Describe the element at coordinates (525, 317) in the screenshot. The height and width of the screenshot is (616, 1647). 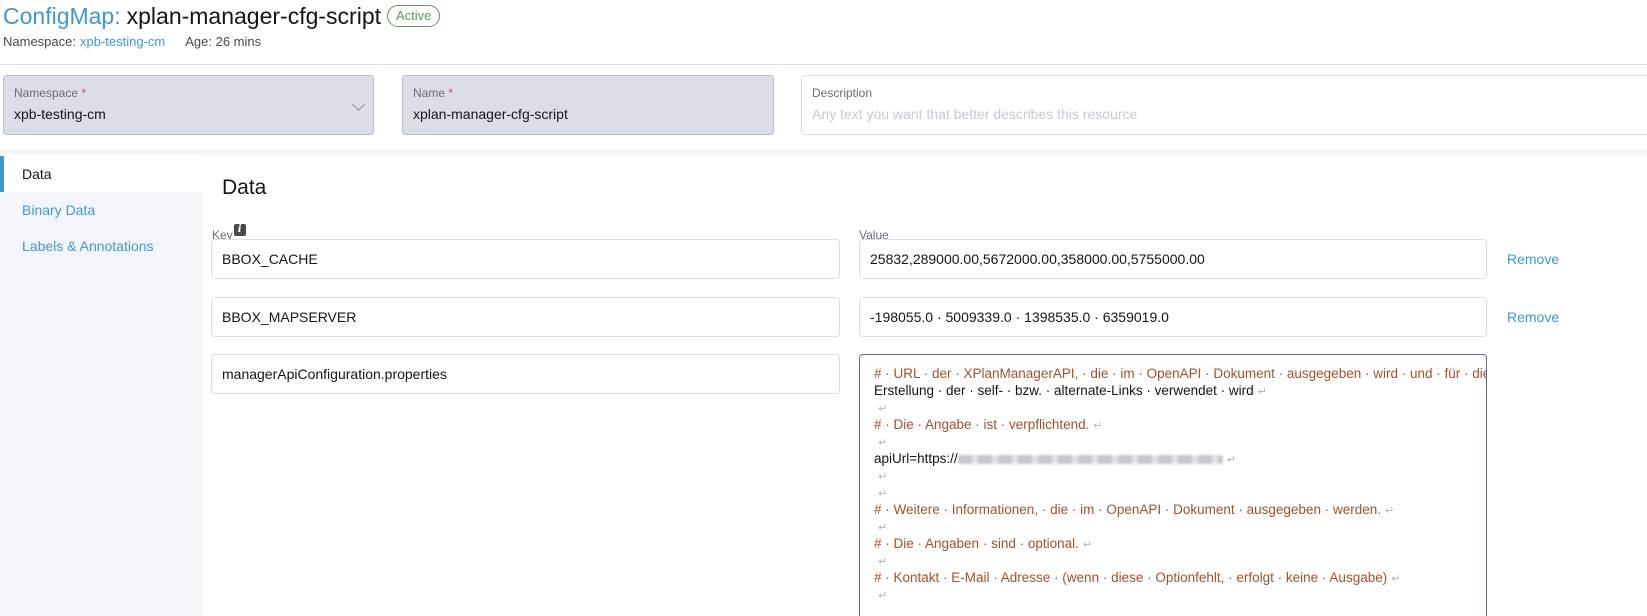
I see `key-input: BBOX_MAPSERVER` at that location.